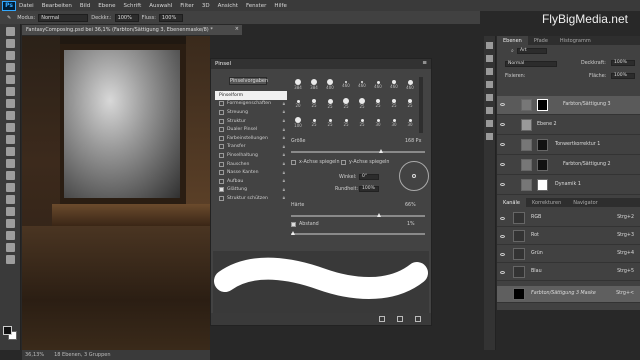 The image size is (640, 360). Describe the element at coordinates (10, 31) in the screenshot. I see `move-tool-icon` at that location.